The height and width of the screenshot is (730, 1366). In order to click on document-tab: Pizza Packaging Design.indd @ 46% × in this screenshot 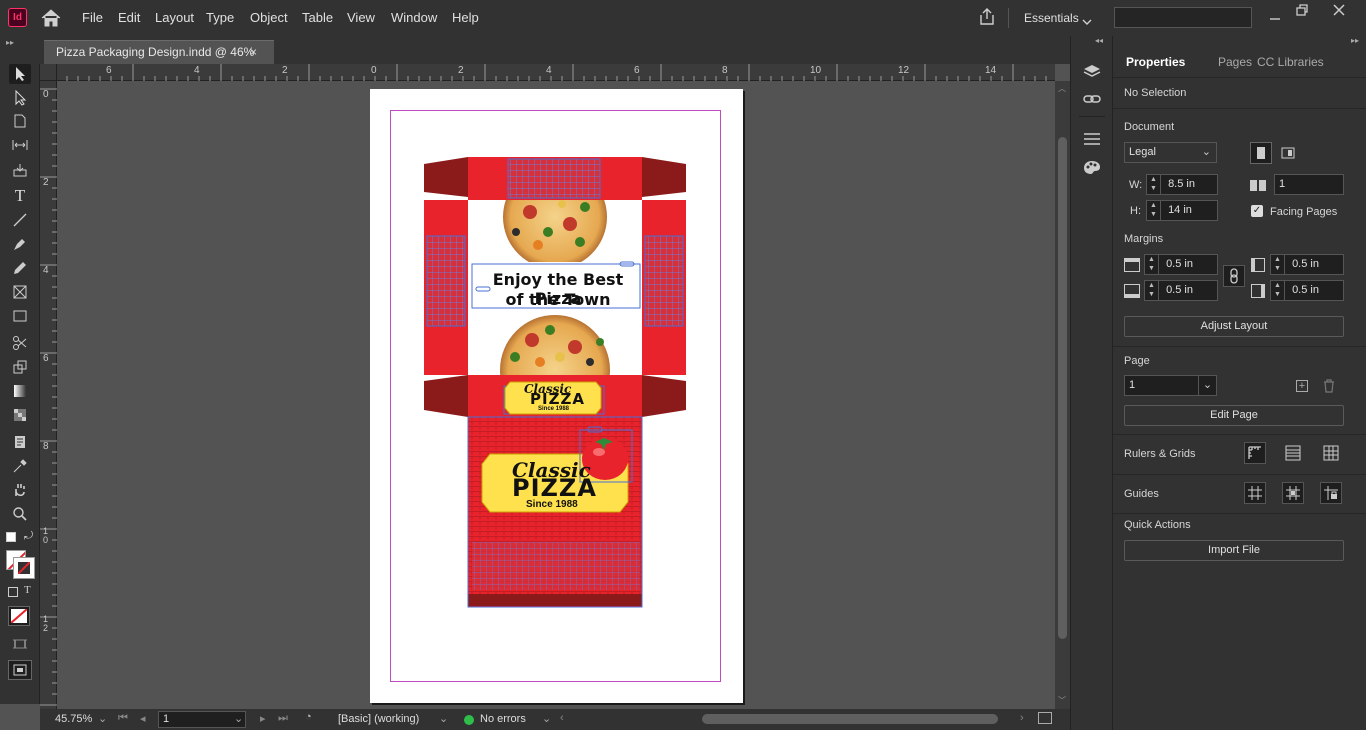, I will do `click(159, 52)`.